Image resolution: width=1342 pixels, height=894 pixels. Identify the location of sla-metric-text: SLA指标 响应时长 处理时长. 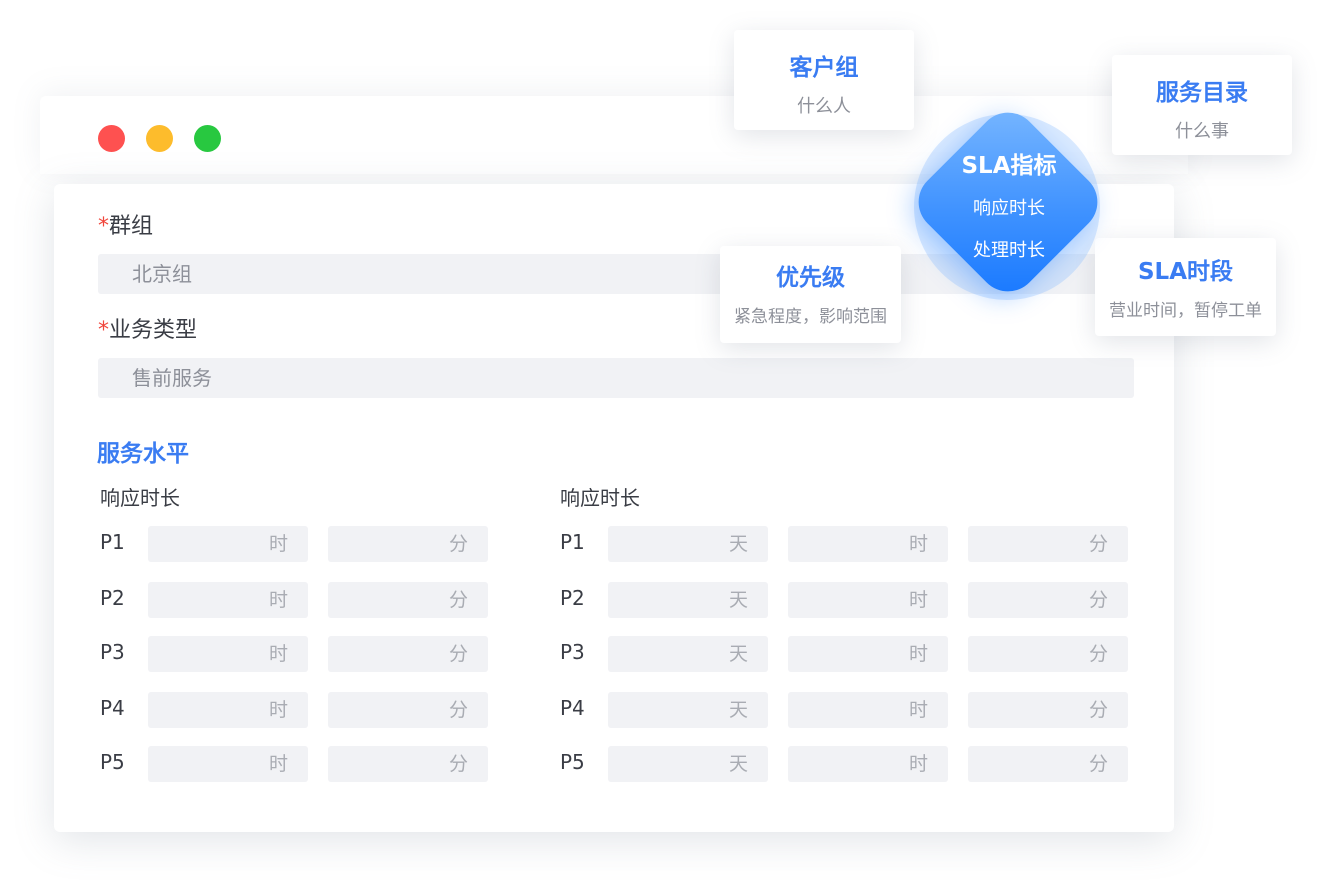
(1009, 204).